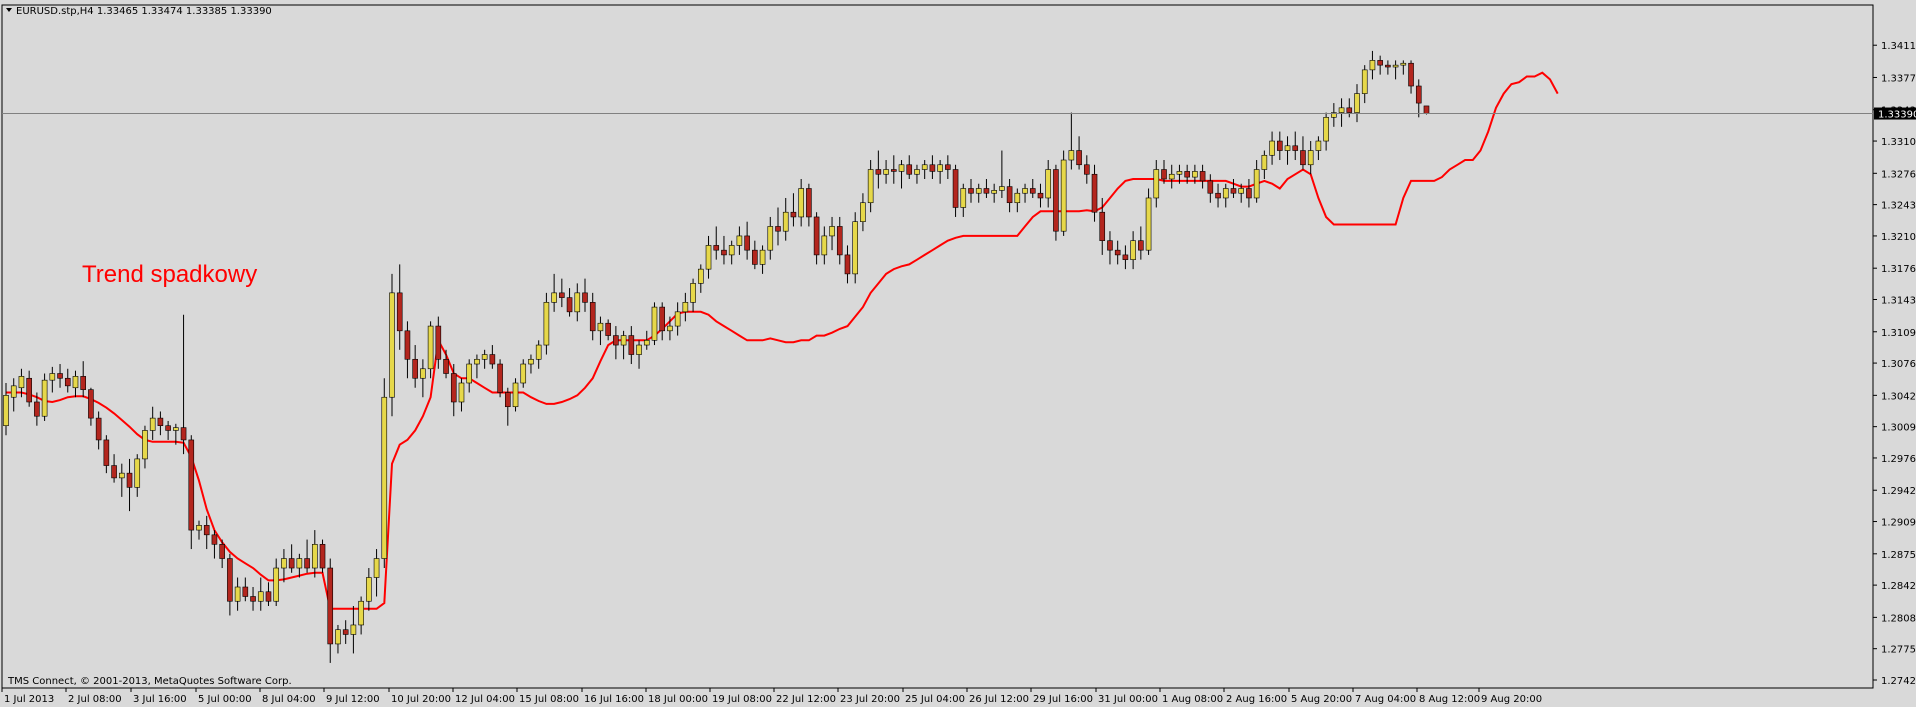  I want to click on y-tick-label: 1.28420, so click(1898, 586).